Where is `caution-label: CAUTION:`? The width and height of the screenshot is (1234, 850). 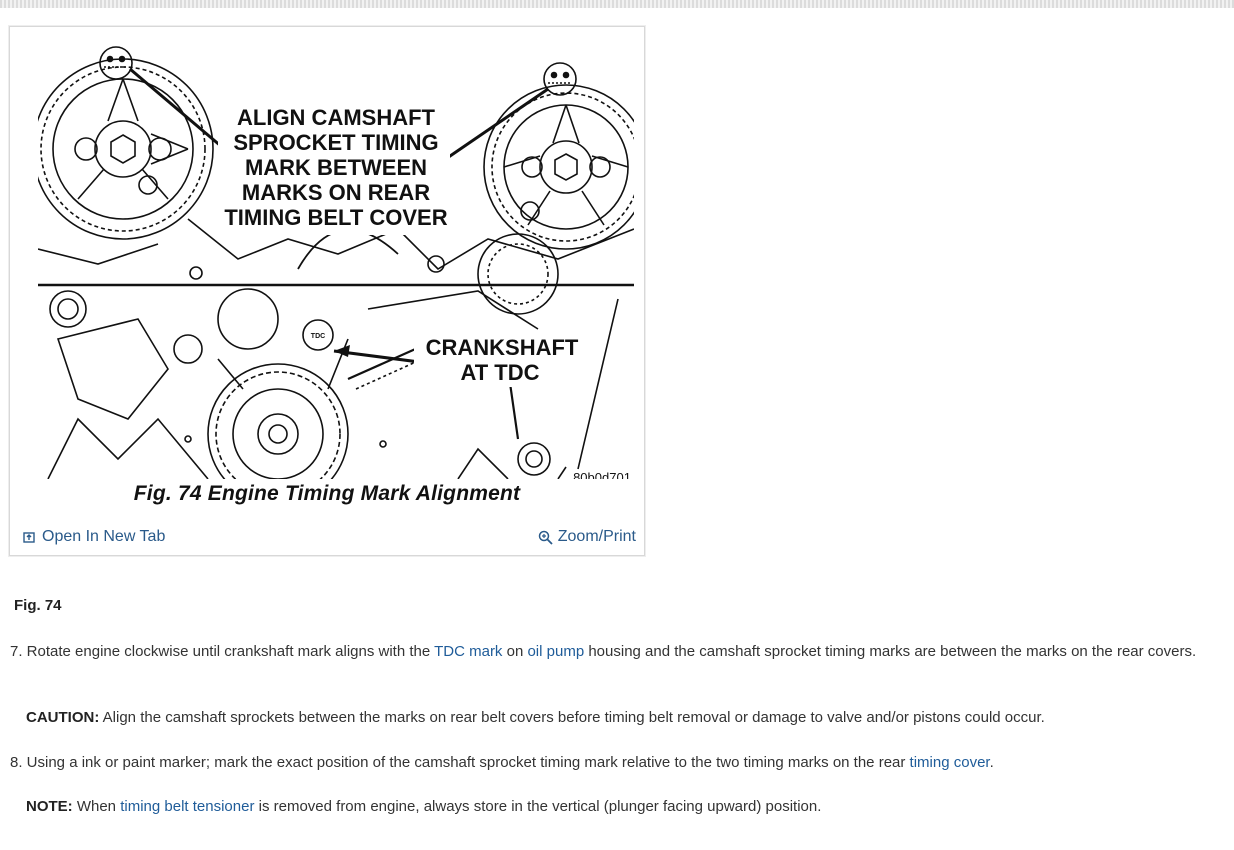 caution-label: CAUTION: is located at coordinates (63, 717).